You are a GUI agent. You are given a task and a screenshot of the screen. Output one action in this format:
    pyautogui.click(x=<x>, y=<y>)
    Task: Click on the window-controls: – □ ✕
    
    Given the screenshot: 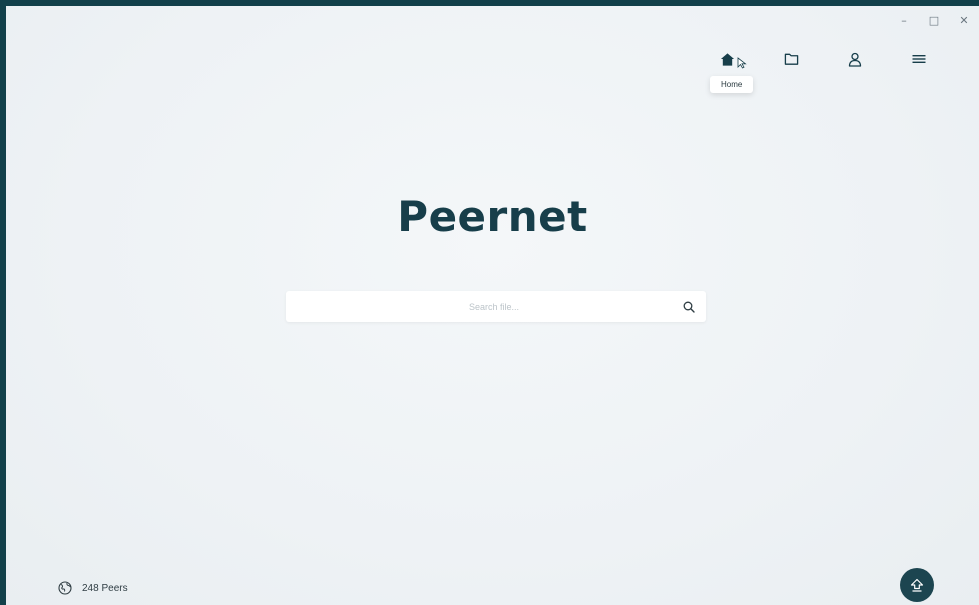 What is the action you would take?
    pyautogui.click(x=934, y=20)
    